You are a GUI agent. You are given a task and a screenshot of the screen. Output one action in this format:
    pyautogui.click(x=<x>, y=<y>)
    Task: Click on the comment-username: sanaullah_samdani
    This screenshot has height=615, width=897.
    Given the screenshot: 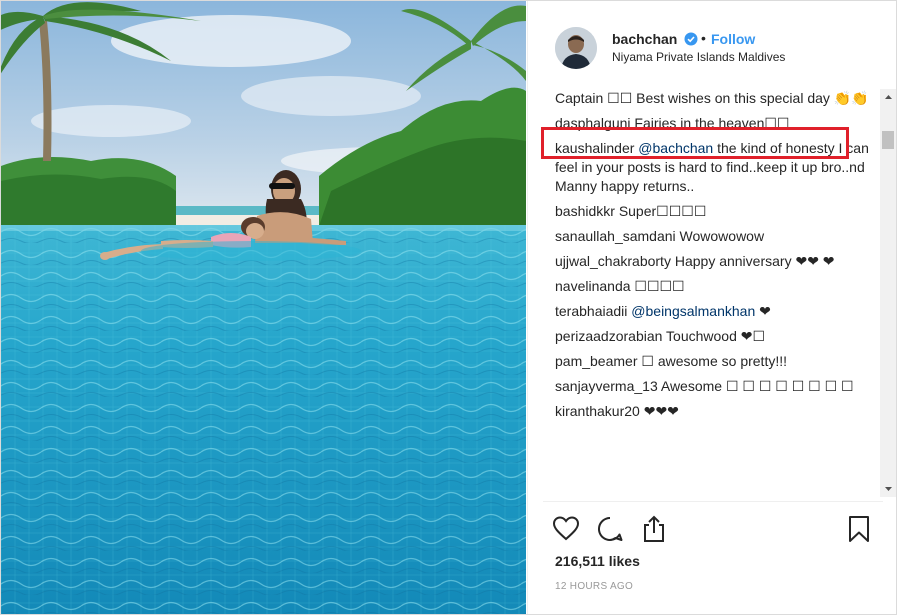 What is the action you would take?
    pyautogui.click(x=615, y=236)
    